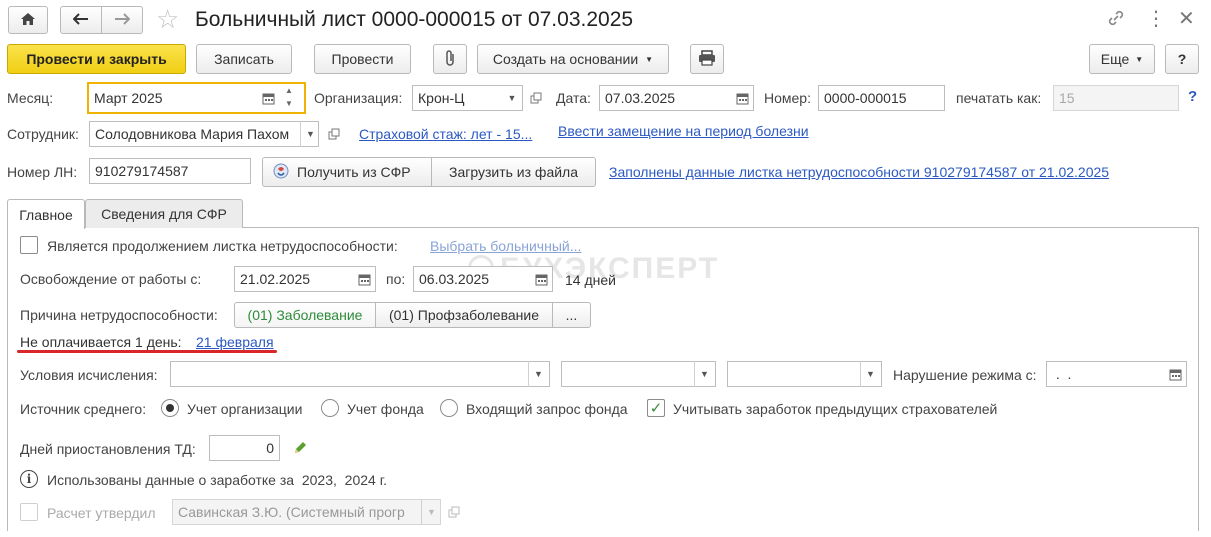  What do you see at coordinates (683, 131) in the screenshot?
I see `replacement-link: Ввести замещение на период болезни` at bounding box center [683, 131].